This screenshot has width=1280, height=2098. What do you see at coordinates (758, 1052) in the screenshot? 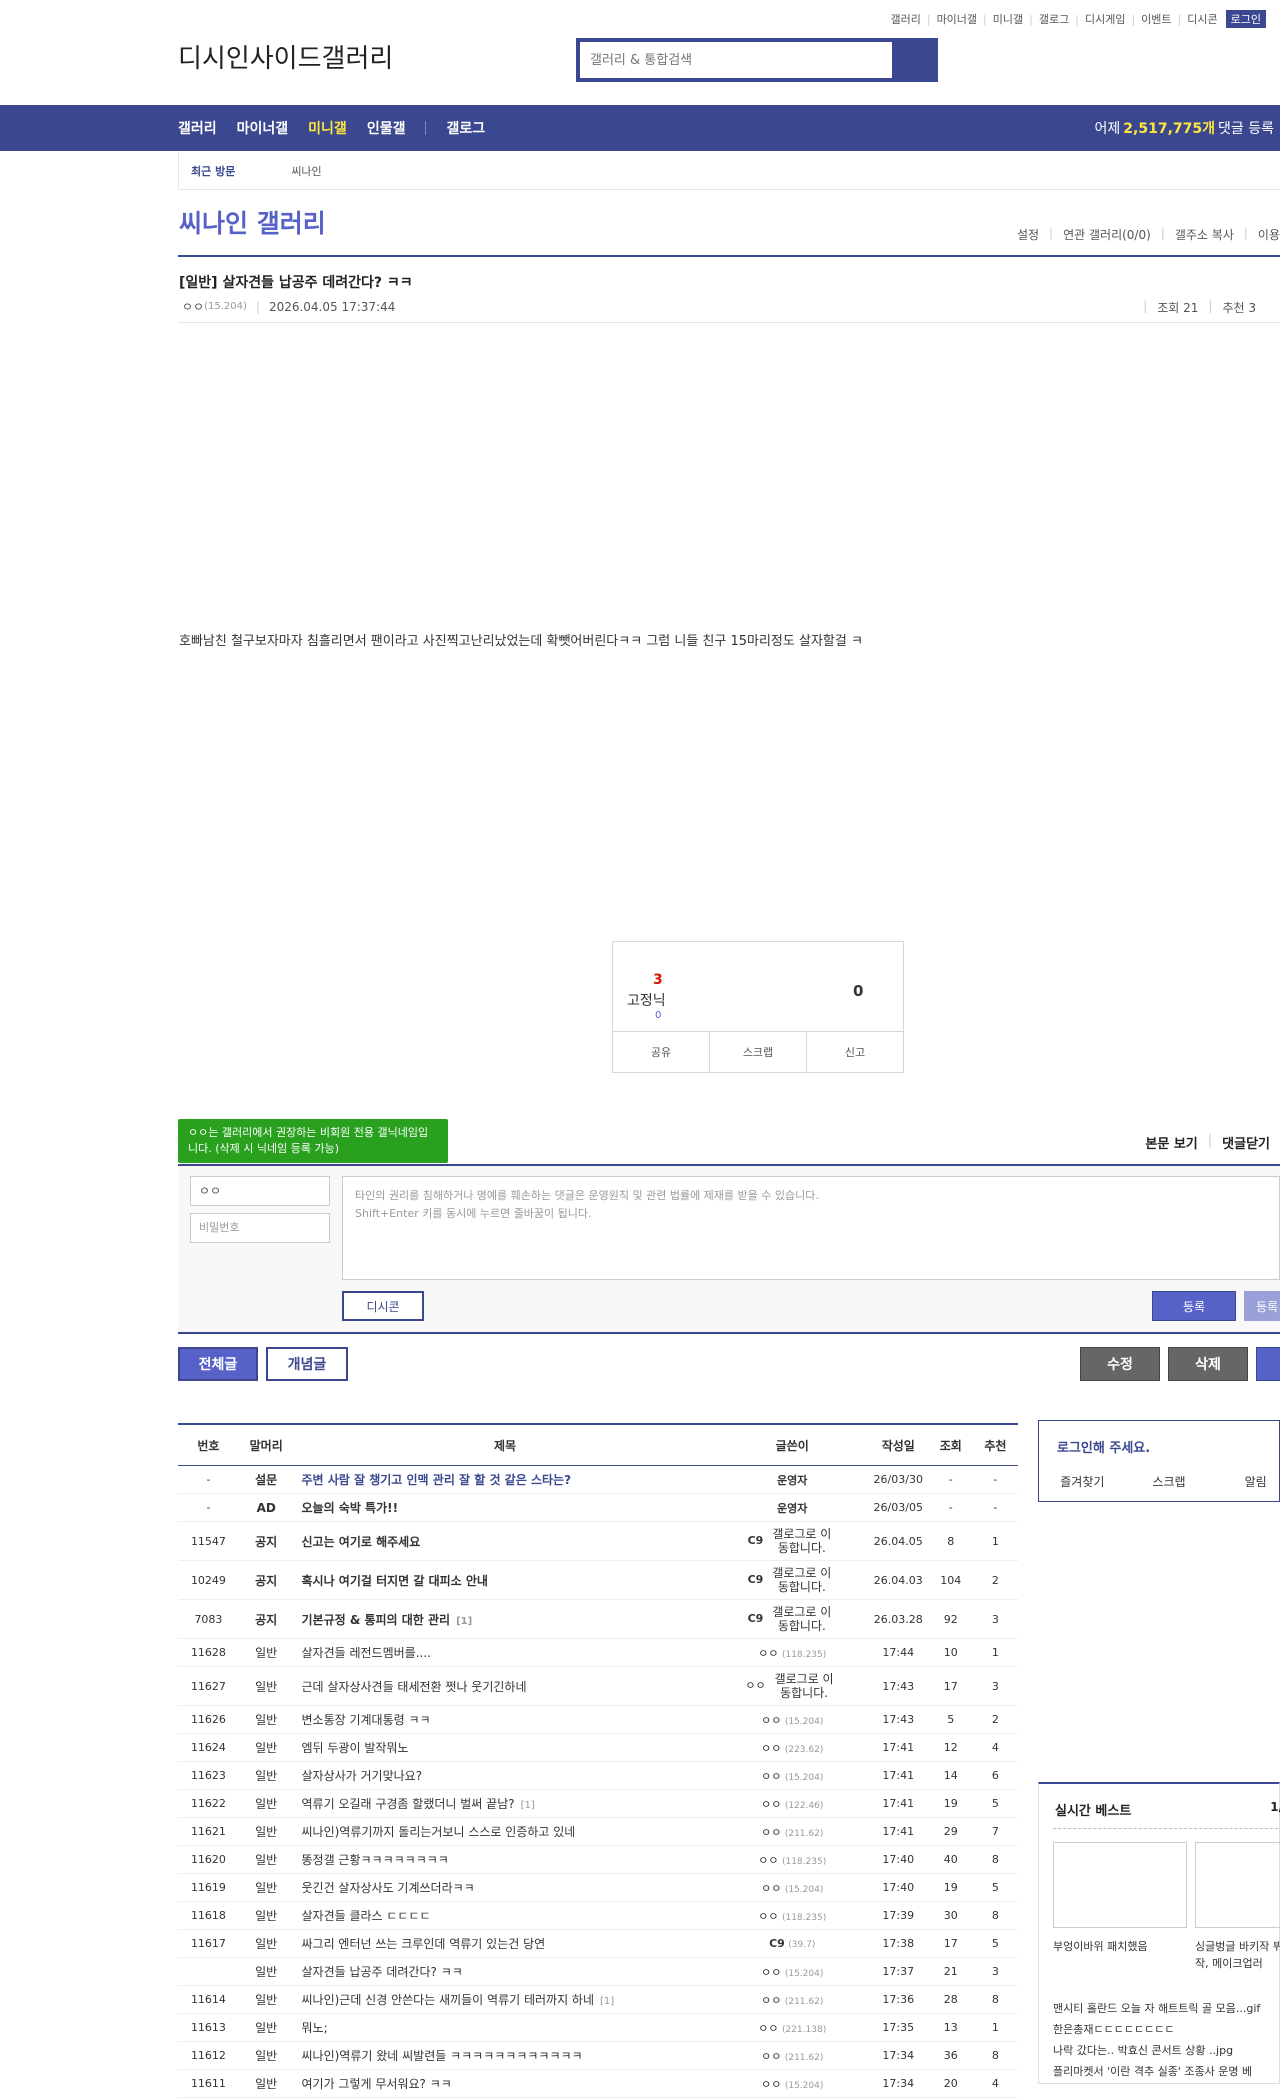
I see `scrap-button: 스크랩` at bounding box center [758, 1052].